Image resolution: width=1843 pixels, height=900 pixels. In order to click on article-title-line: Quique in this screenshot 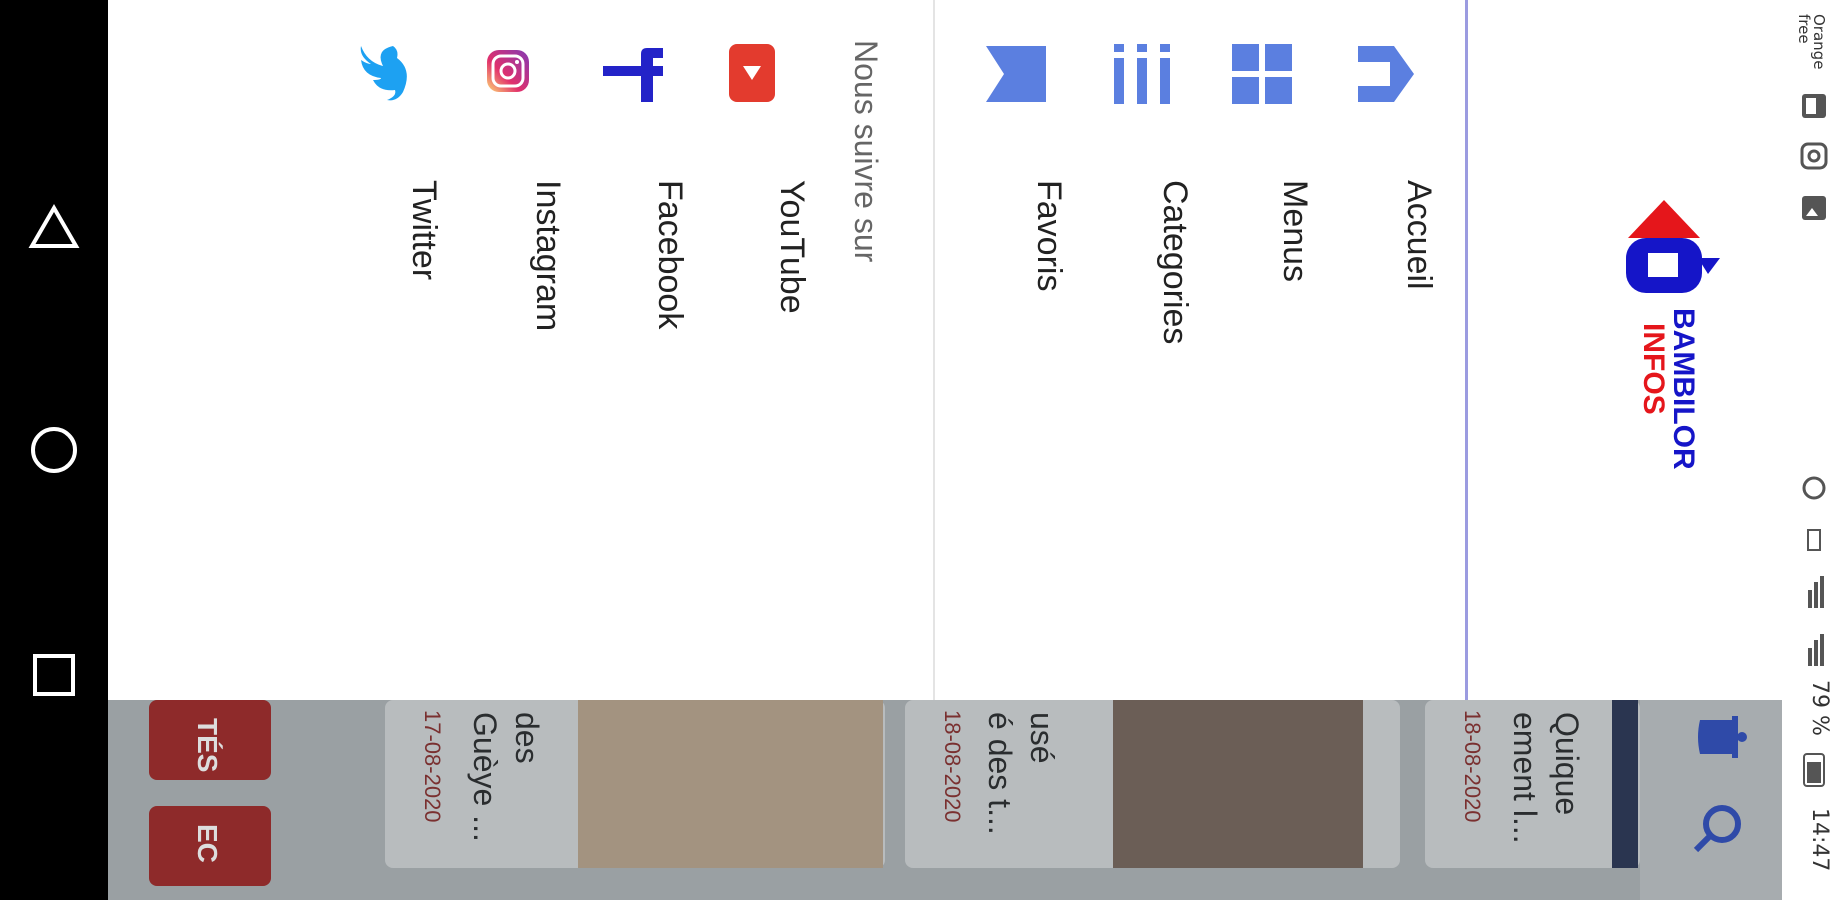, I will do `click(1567, 764)`.